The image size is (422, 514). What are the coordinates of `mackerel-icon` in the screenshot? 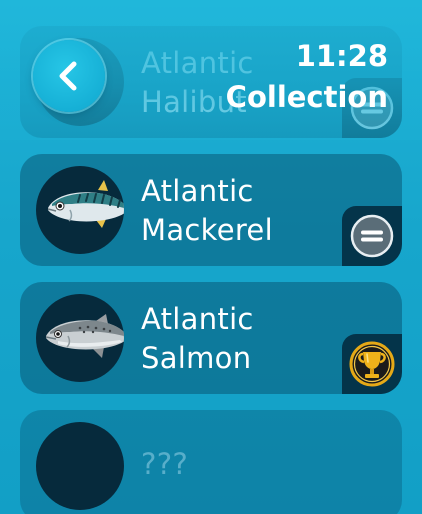 It's located at (85, 204).